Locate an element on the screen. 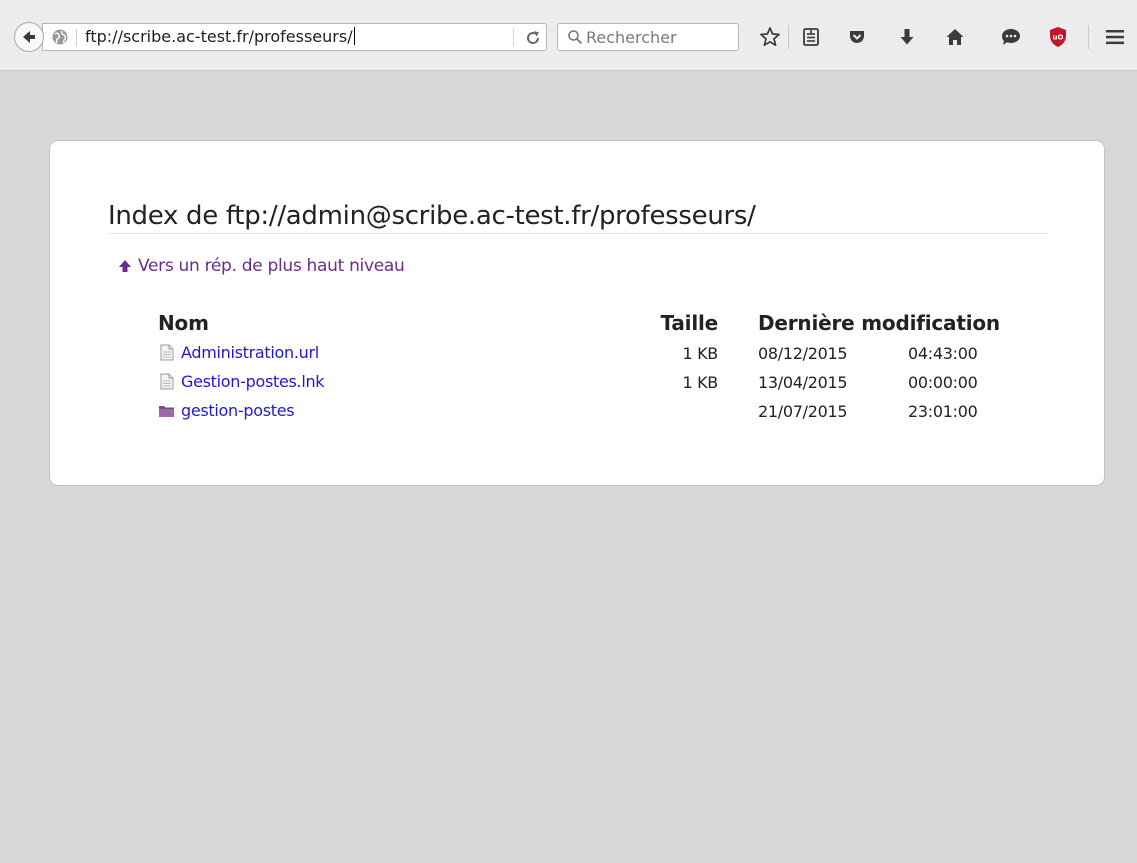 This screenshot has height=863, width=1137. url-bar: ftp://scribe.ac-test.fr/professeurs/ is located at coordinates (294, 37).